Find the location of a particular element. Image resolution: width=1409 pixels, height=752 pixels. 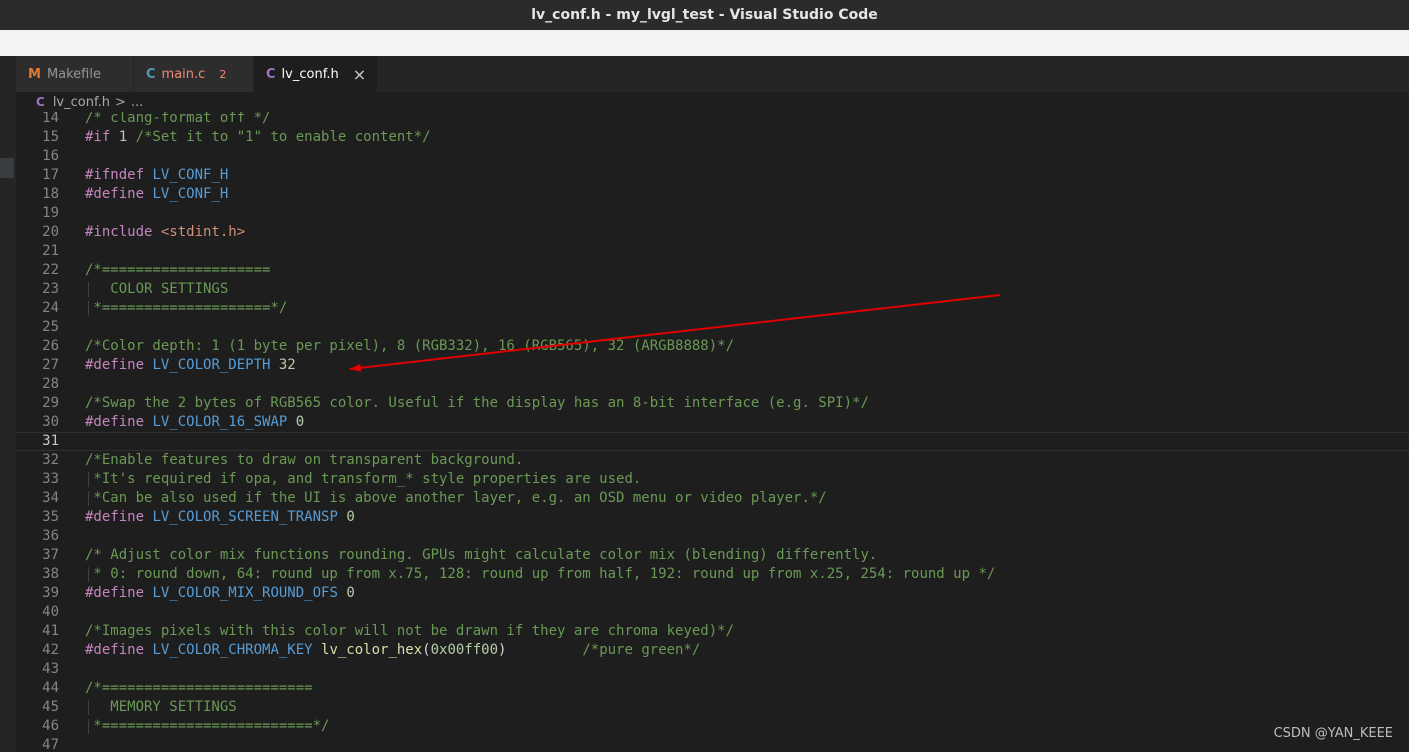

code-line: 20 #include <stdint.h> is located at coordinates (712, 232).